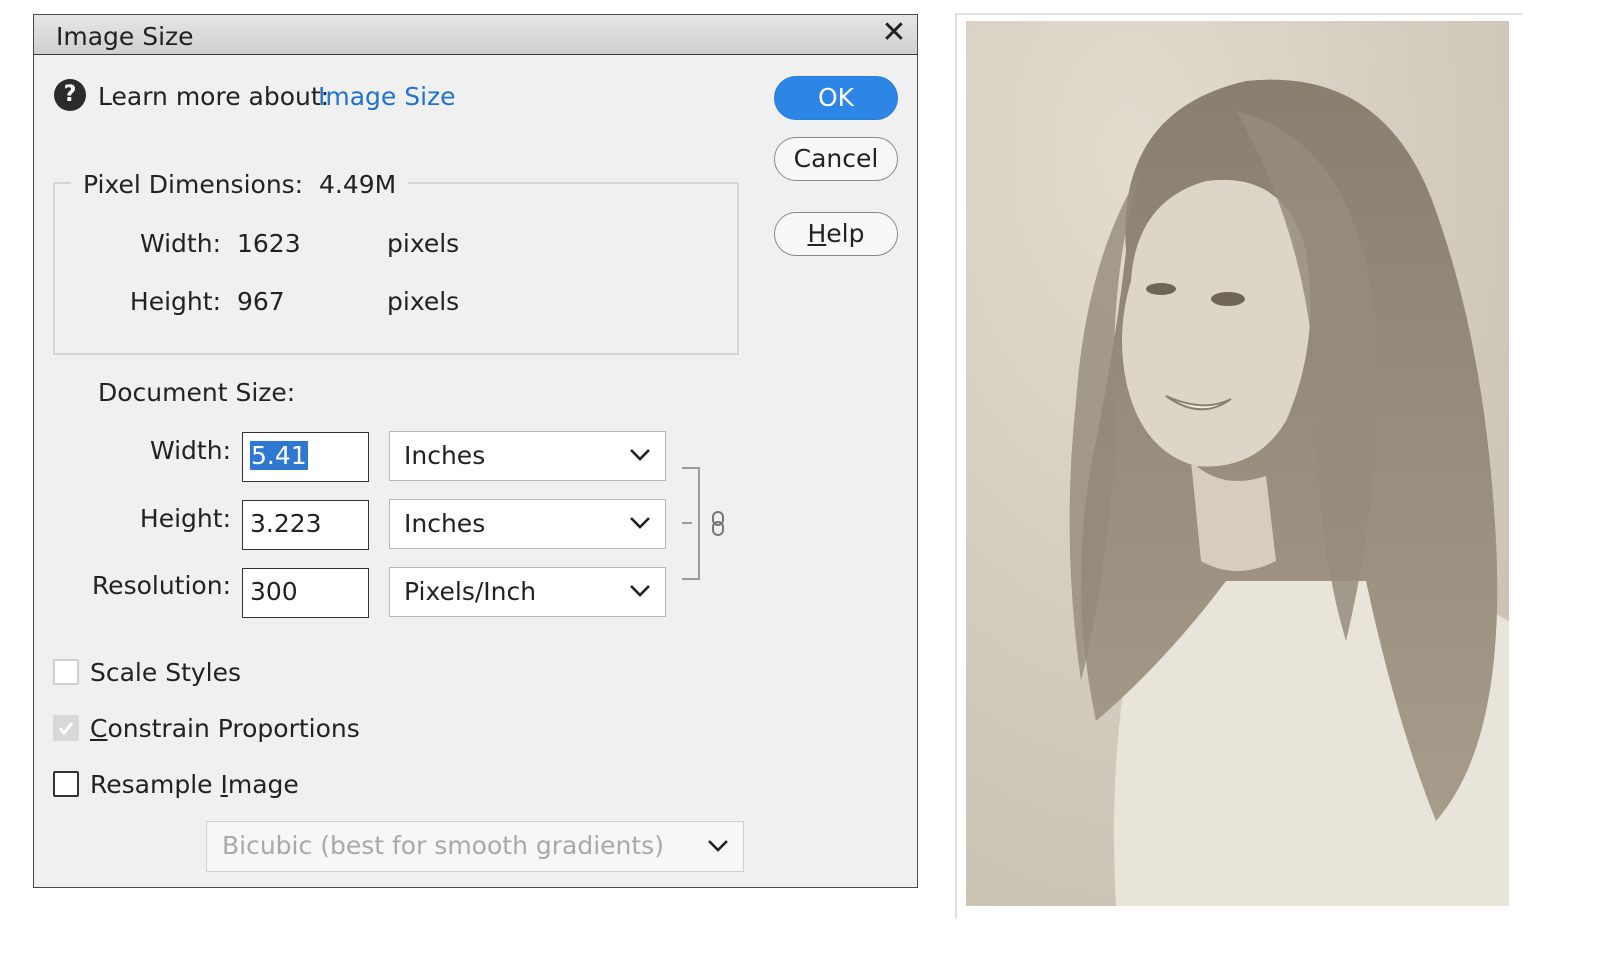 The image size is (1623, 967). Describe the element at coordinates (125, 36) in the screenshot. I see `dialog-title: Image Size` at that location.